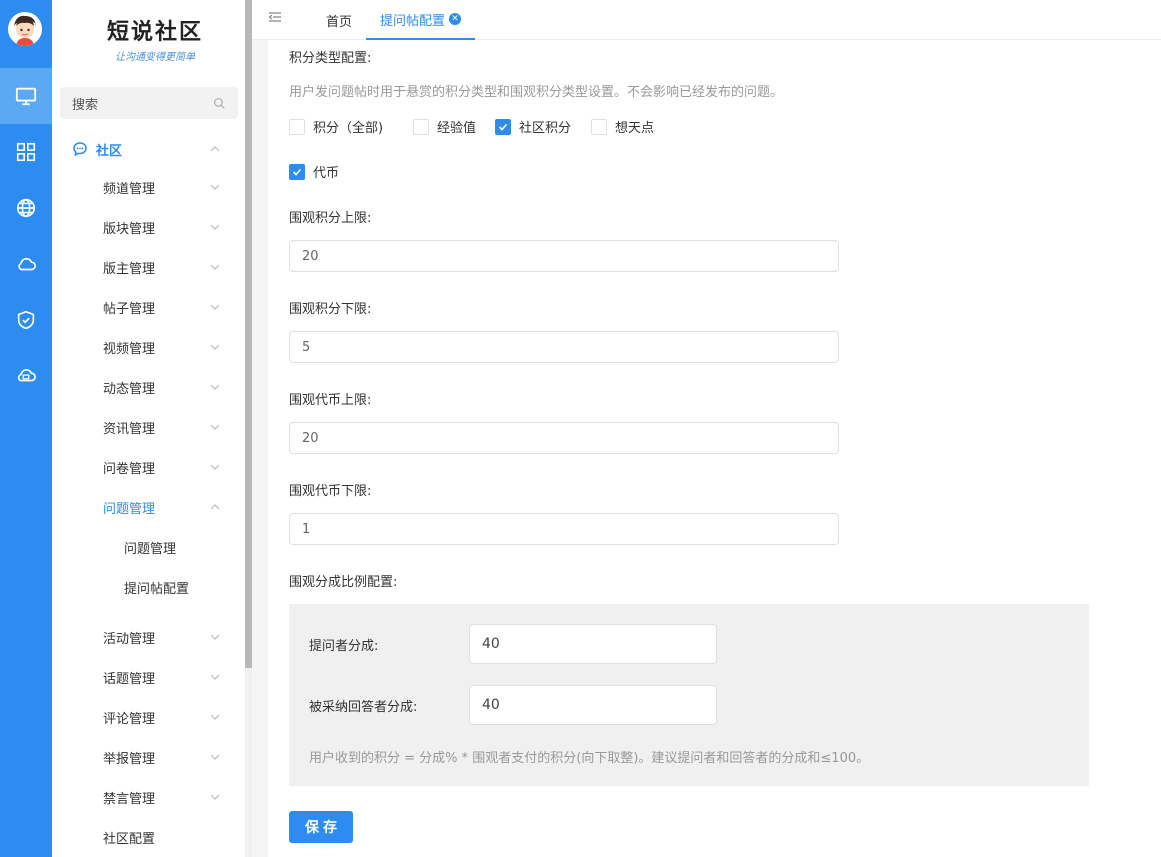 This screenshot has width=1161, height=857. Describe the element at coordinates (343, 582) in the screenshot. I see `ratio-config-title: 围观分成比例配置:` at that location.